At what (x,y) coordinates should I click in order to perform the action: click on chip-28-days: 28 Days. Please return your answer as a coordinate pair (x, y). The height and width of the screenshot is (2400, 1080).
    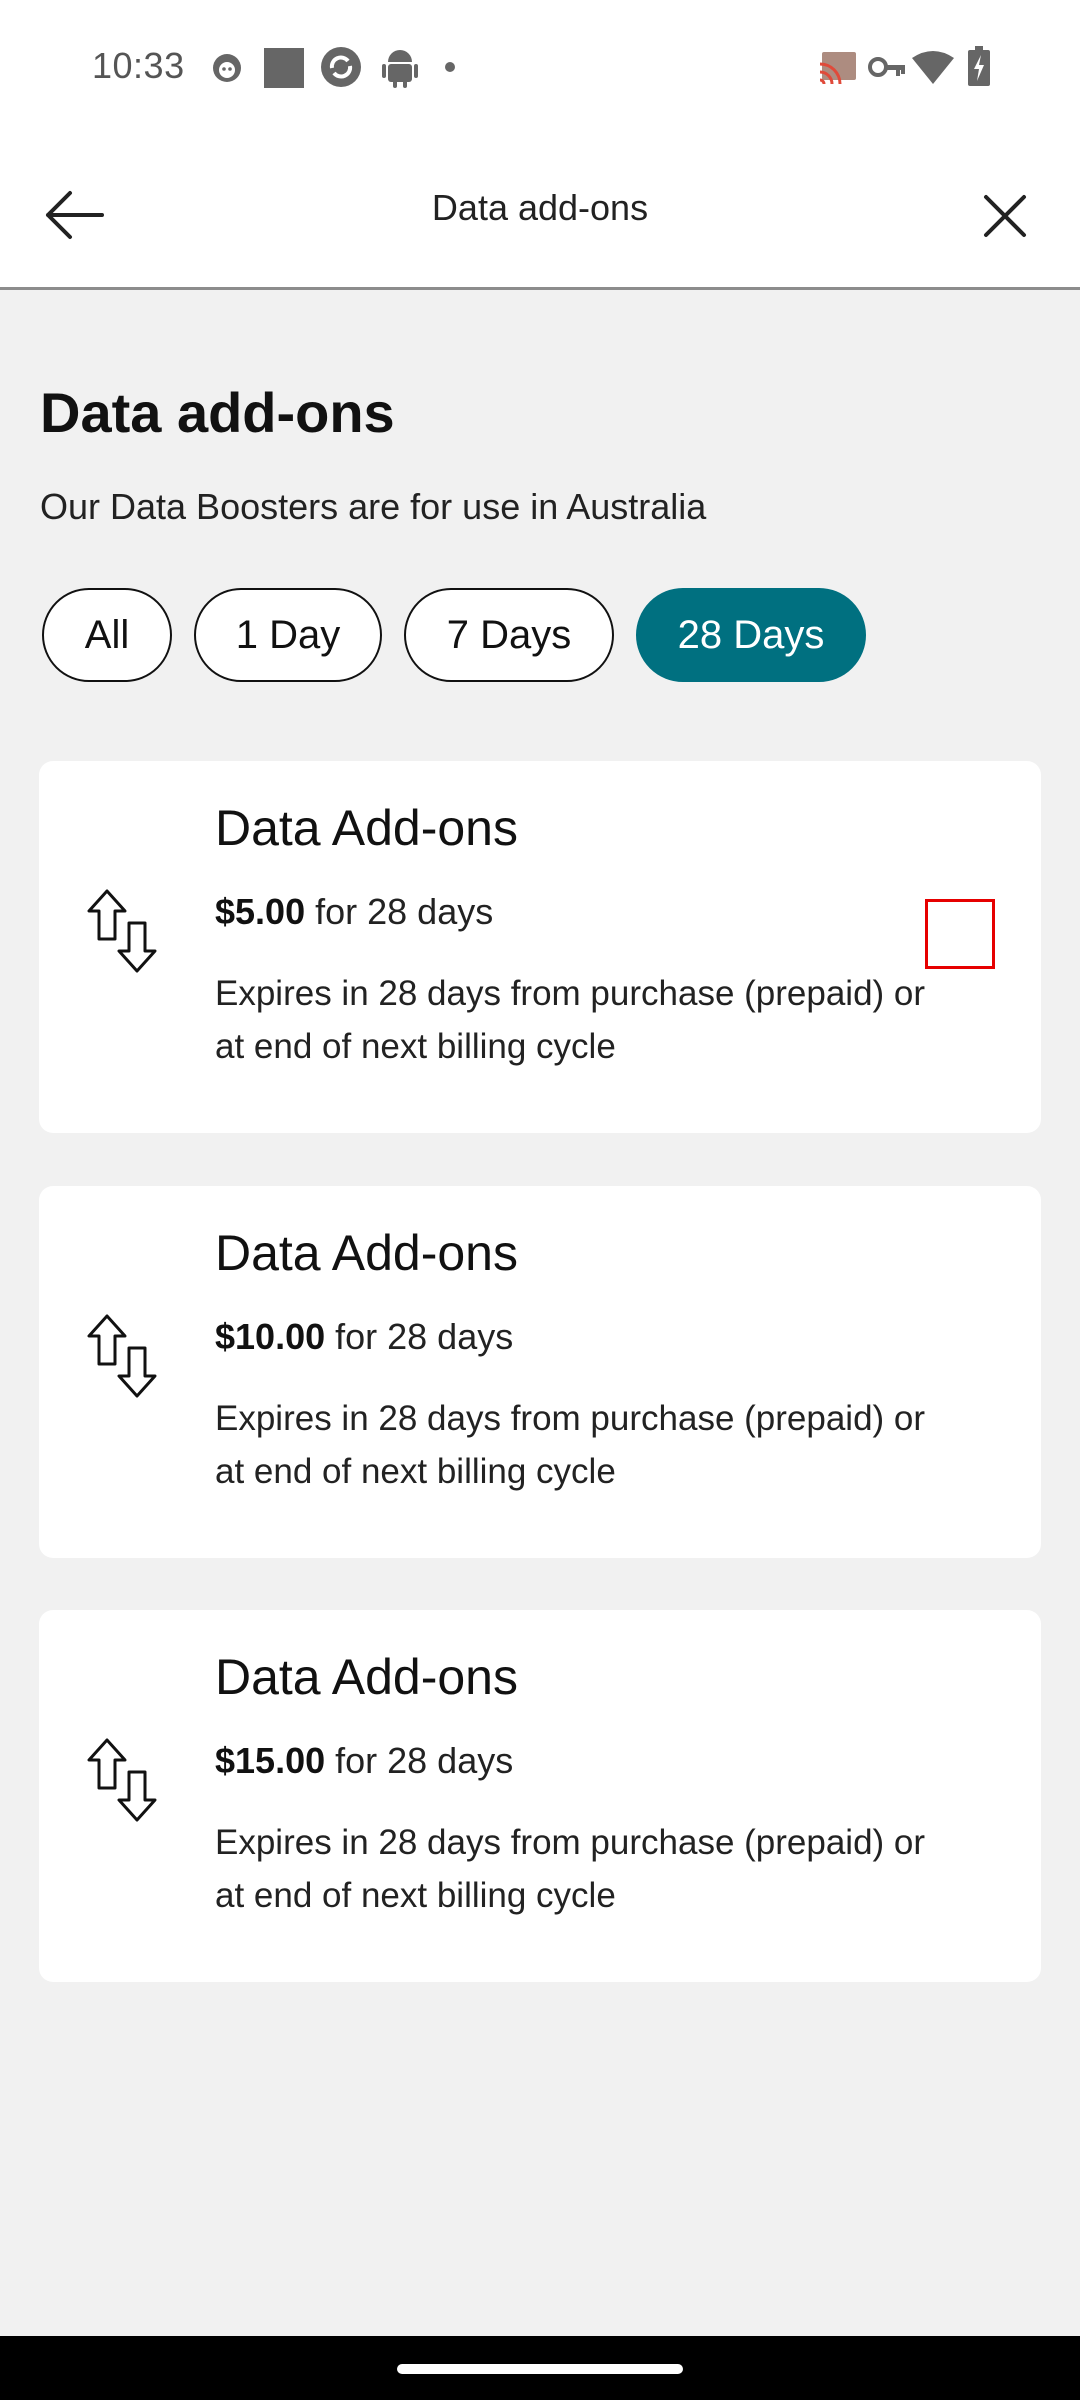
    Looking at the image, I should click on (751, 635).